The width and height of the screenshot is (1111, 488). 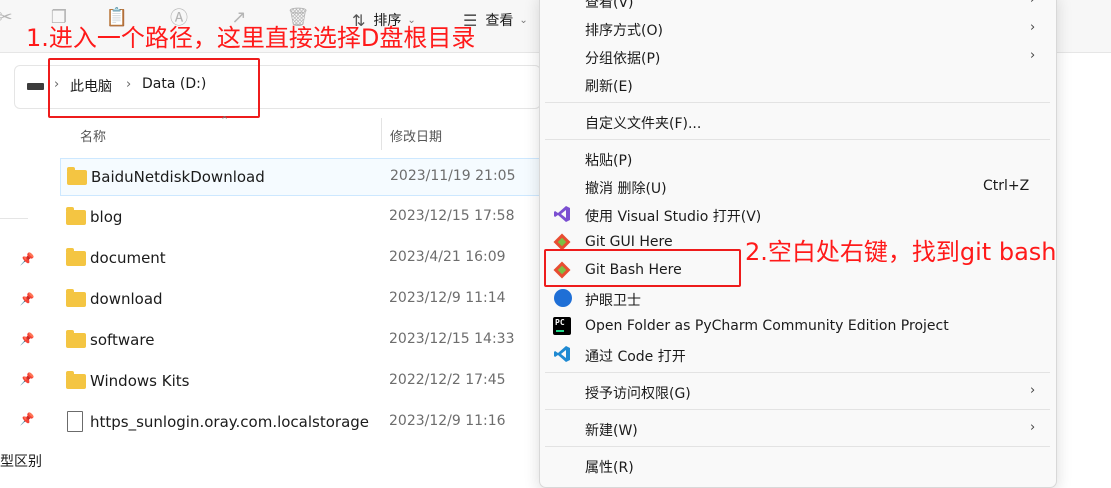 What do you see at coordinates (128, 258) in the screenshot?
I see `file-name: document` at bounding box center [128, 258].